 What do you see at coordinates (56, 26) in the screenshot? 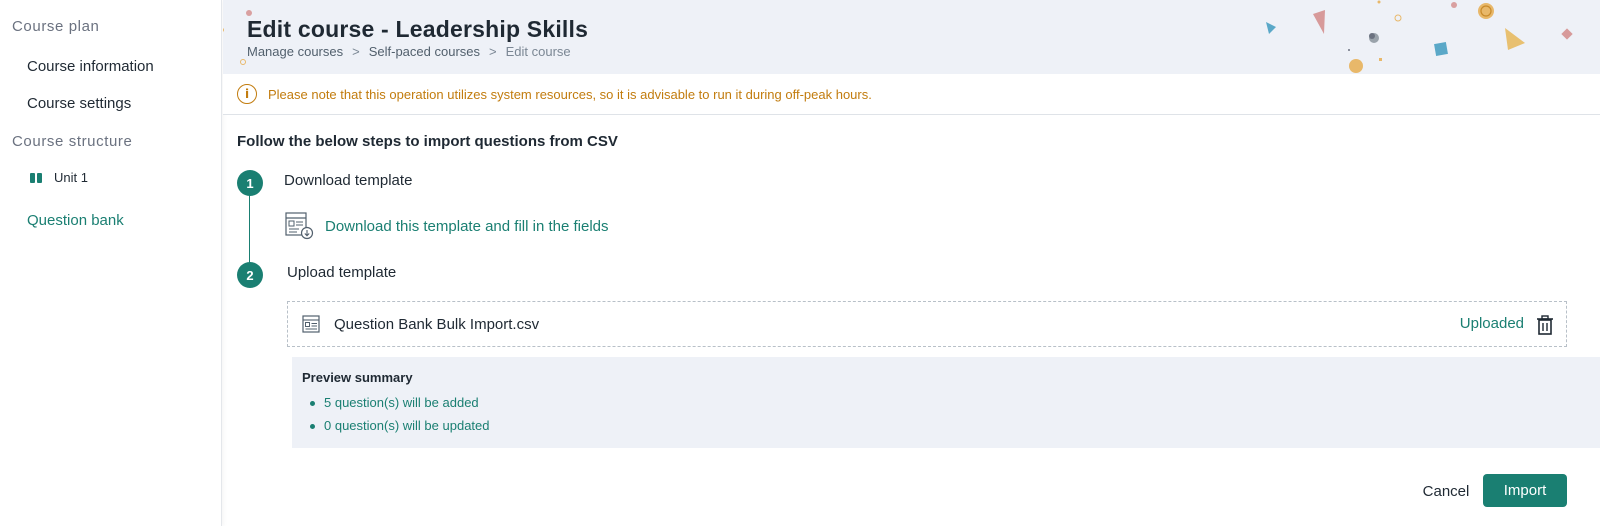
I see `sidebar-heading-course-plan: Course plan` at bounding box center [56, 26].